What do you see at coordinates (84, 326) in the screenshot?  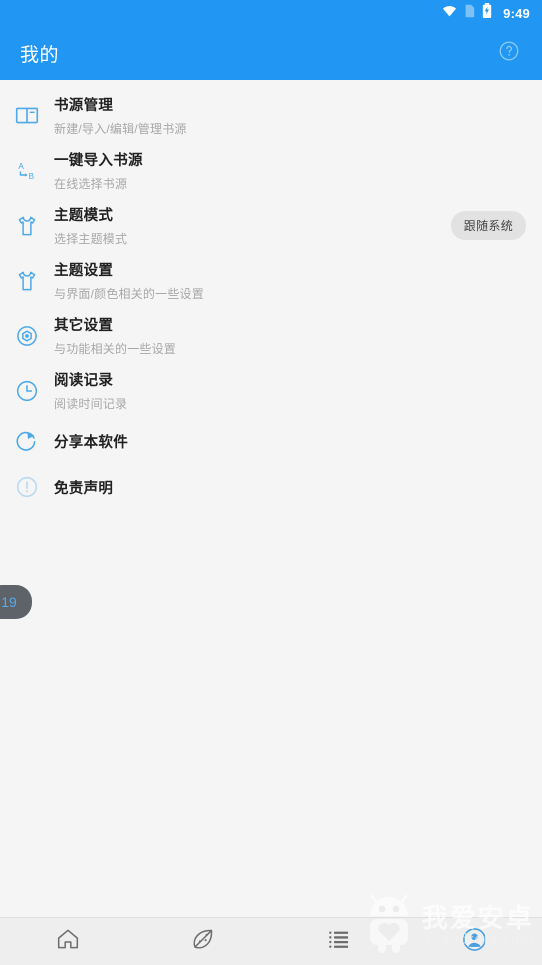 I see `list-item-title: 其它设置` at bounding box center [84, 326].